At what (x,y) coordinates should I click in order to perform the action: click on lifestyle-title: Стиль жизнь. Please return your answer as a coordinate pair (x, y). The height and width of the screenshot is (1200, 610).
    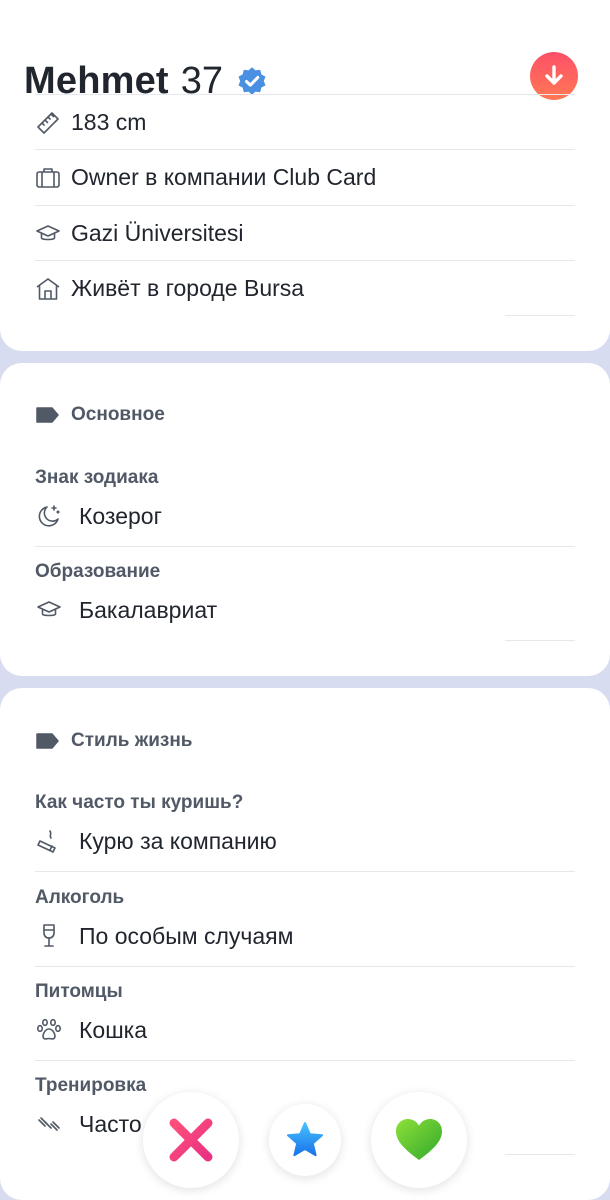
    Looking at the image, I should click on (132, 740).